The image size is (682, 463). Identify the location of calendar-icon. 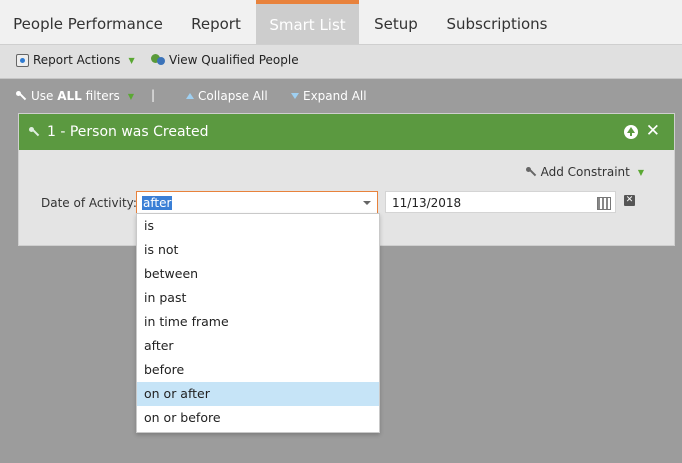
(604, 203).